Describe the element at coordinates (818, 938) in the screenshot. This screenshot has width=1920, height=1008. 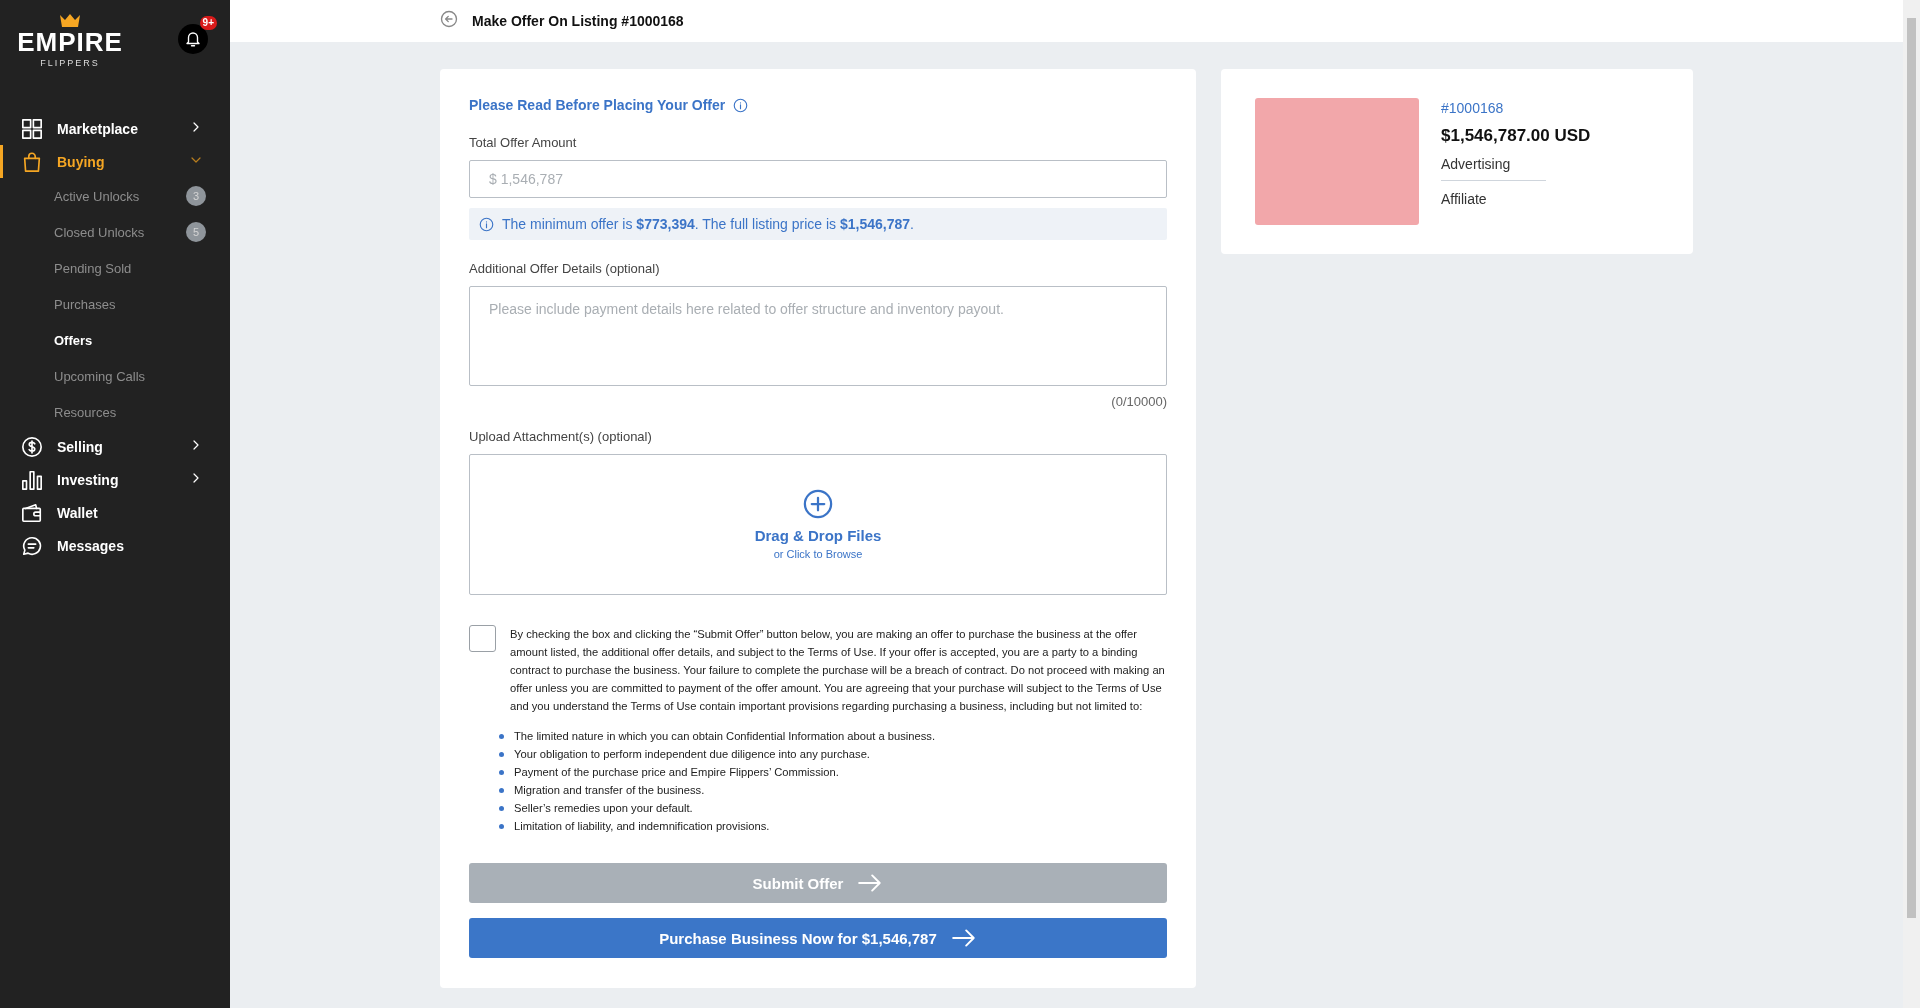
I see `purchase-now-button: Purchase Business Now for $1,546,787` at that location.